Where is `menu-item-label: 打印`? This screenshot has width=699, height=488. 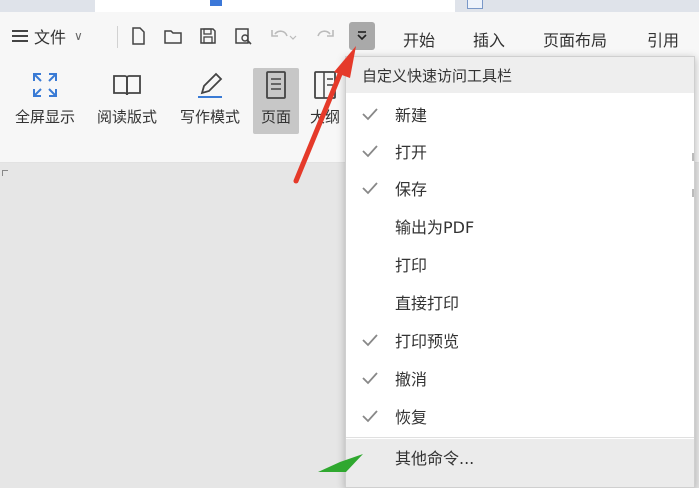 menu-item-label: 打印 is located at coordinates (411, 265).